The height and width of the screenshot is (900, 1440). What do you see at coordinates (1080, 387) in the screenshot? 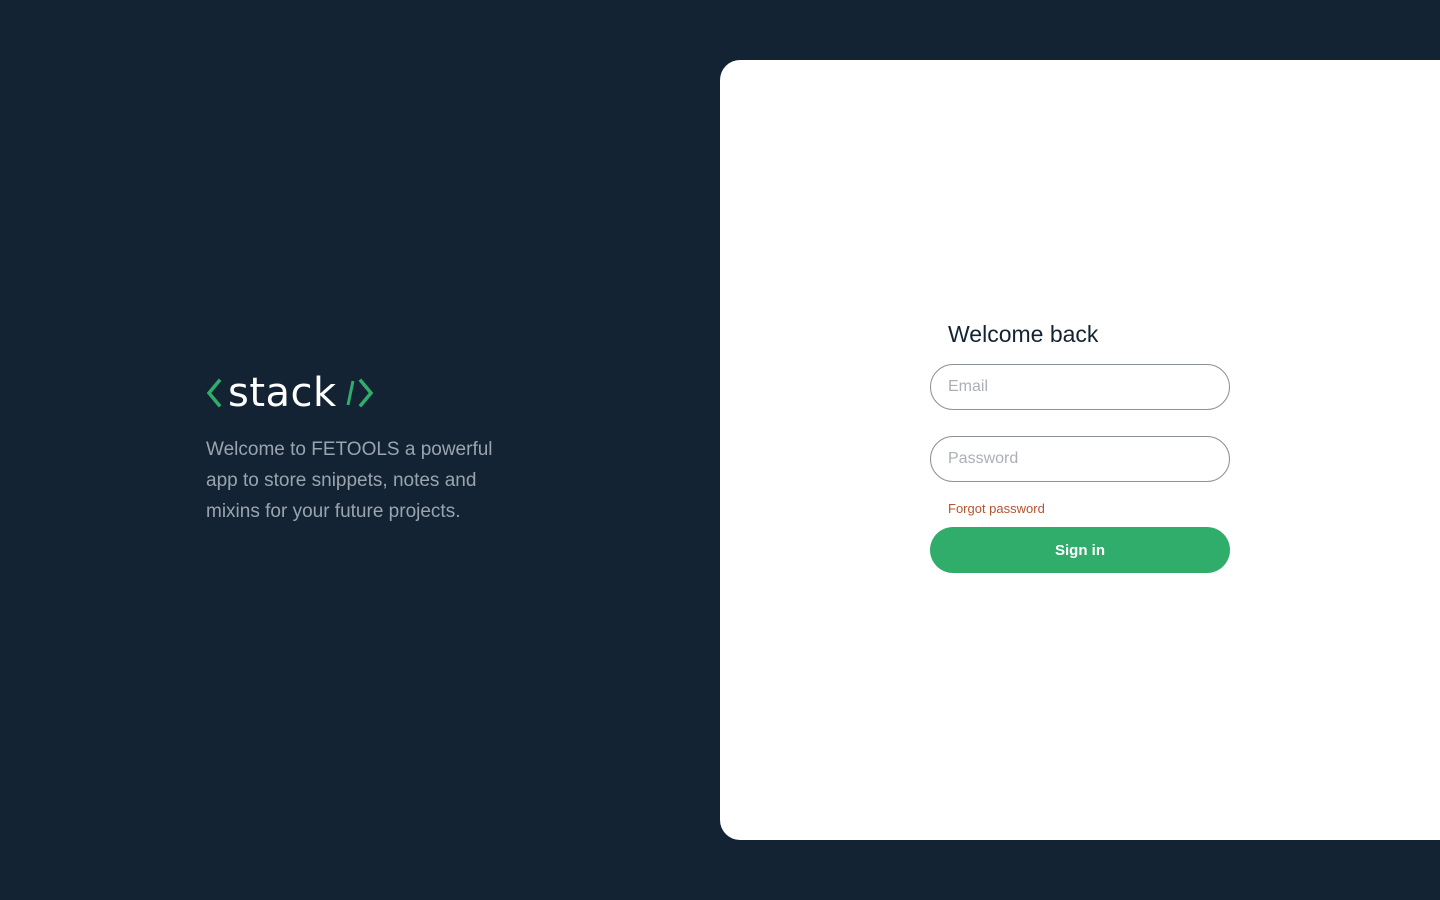
I see `email-field` at bounding box center [1080, 387].